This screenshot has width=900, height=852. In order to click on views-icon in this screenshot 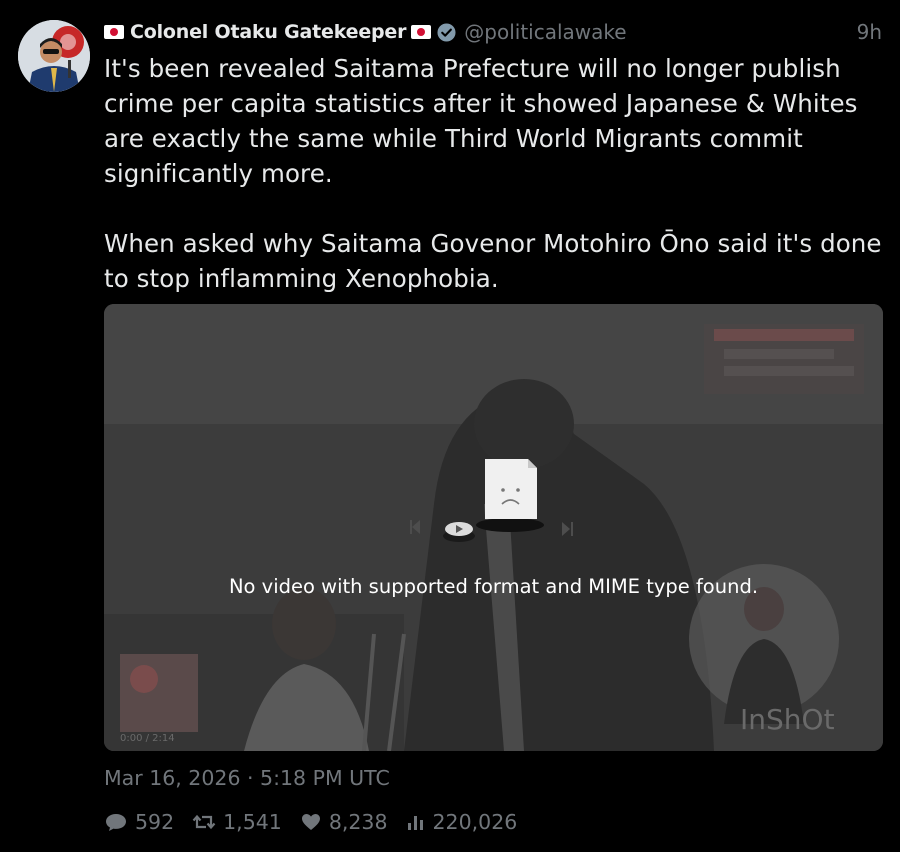, I will do `click(415, 823)`.